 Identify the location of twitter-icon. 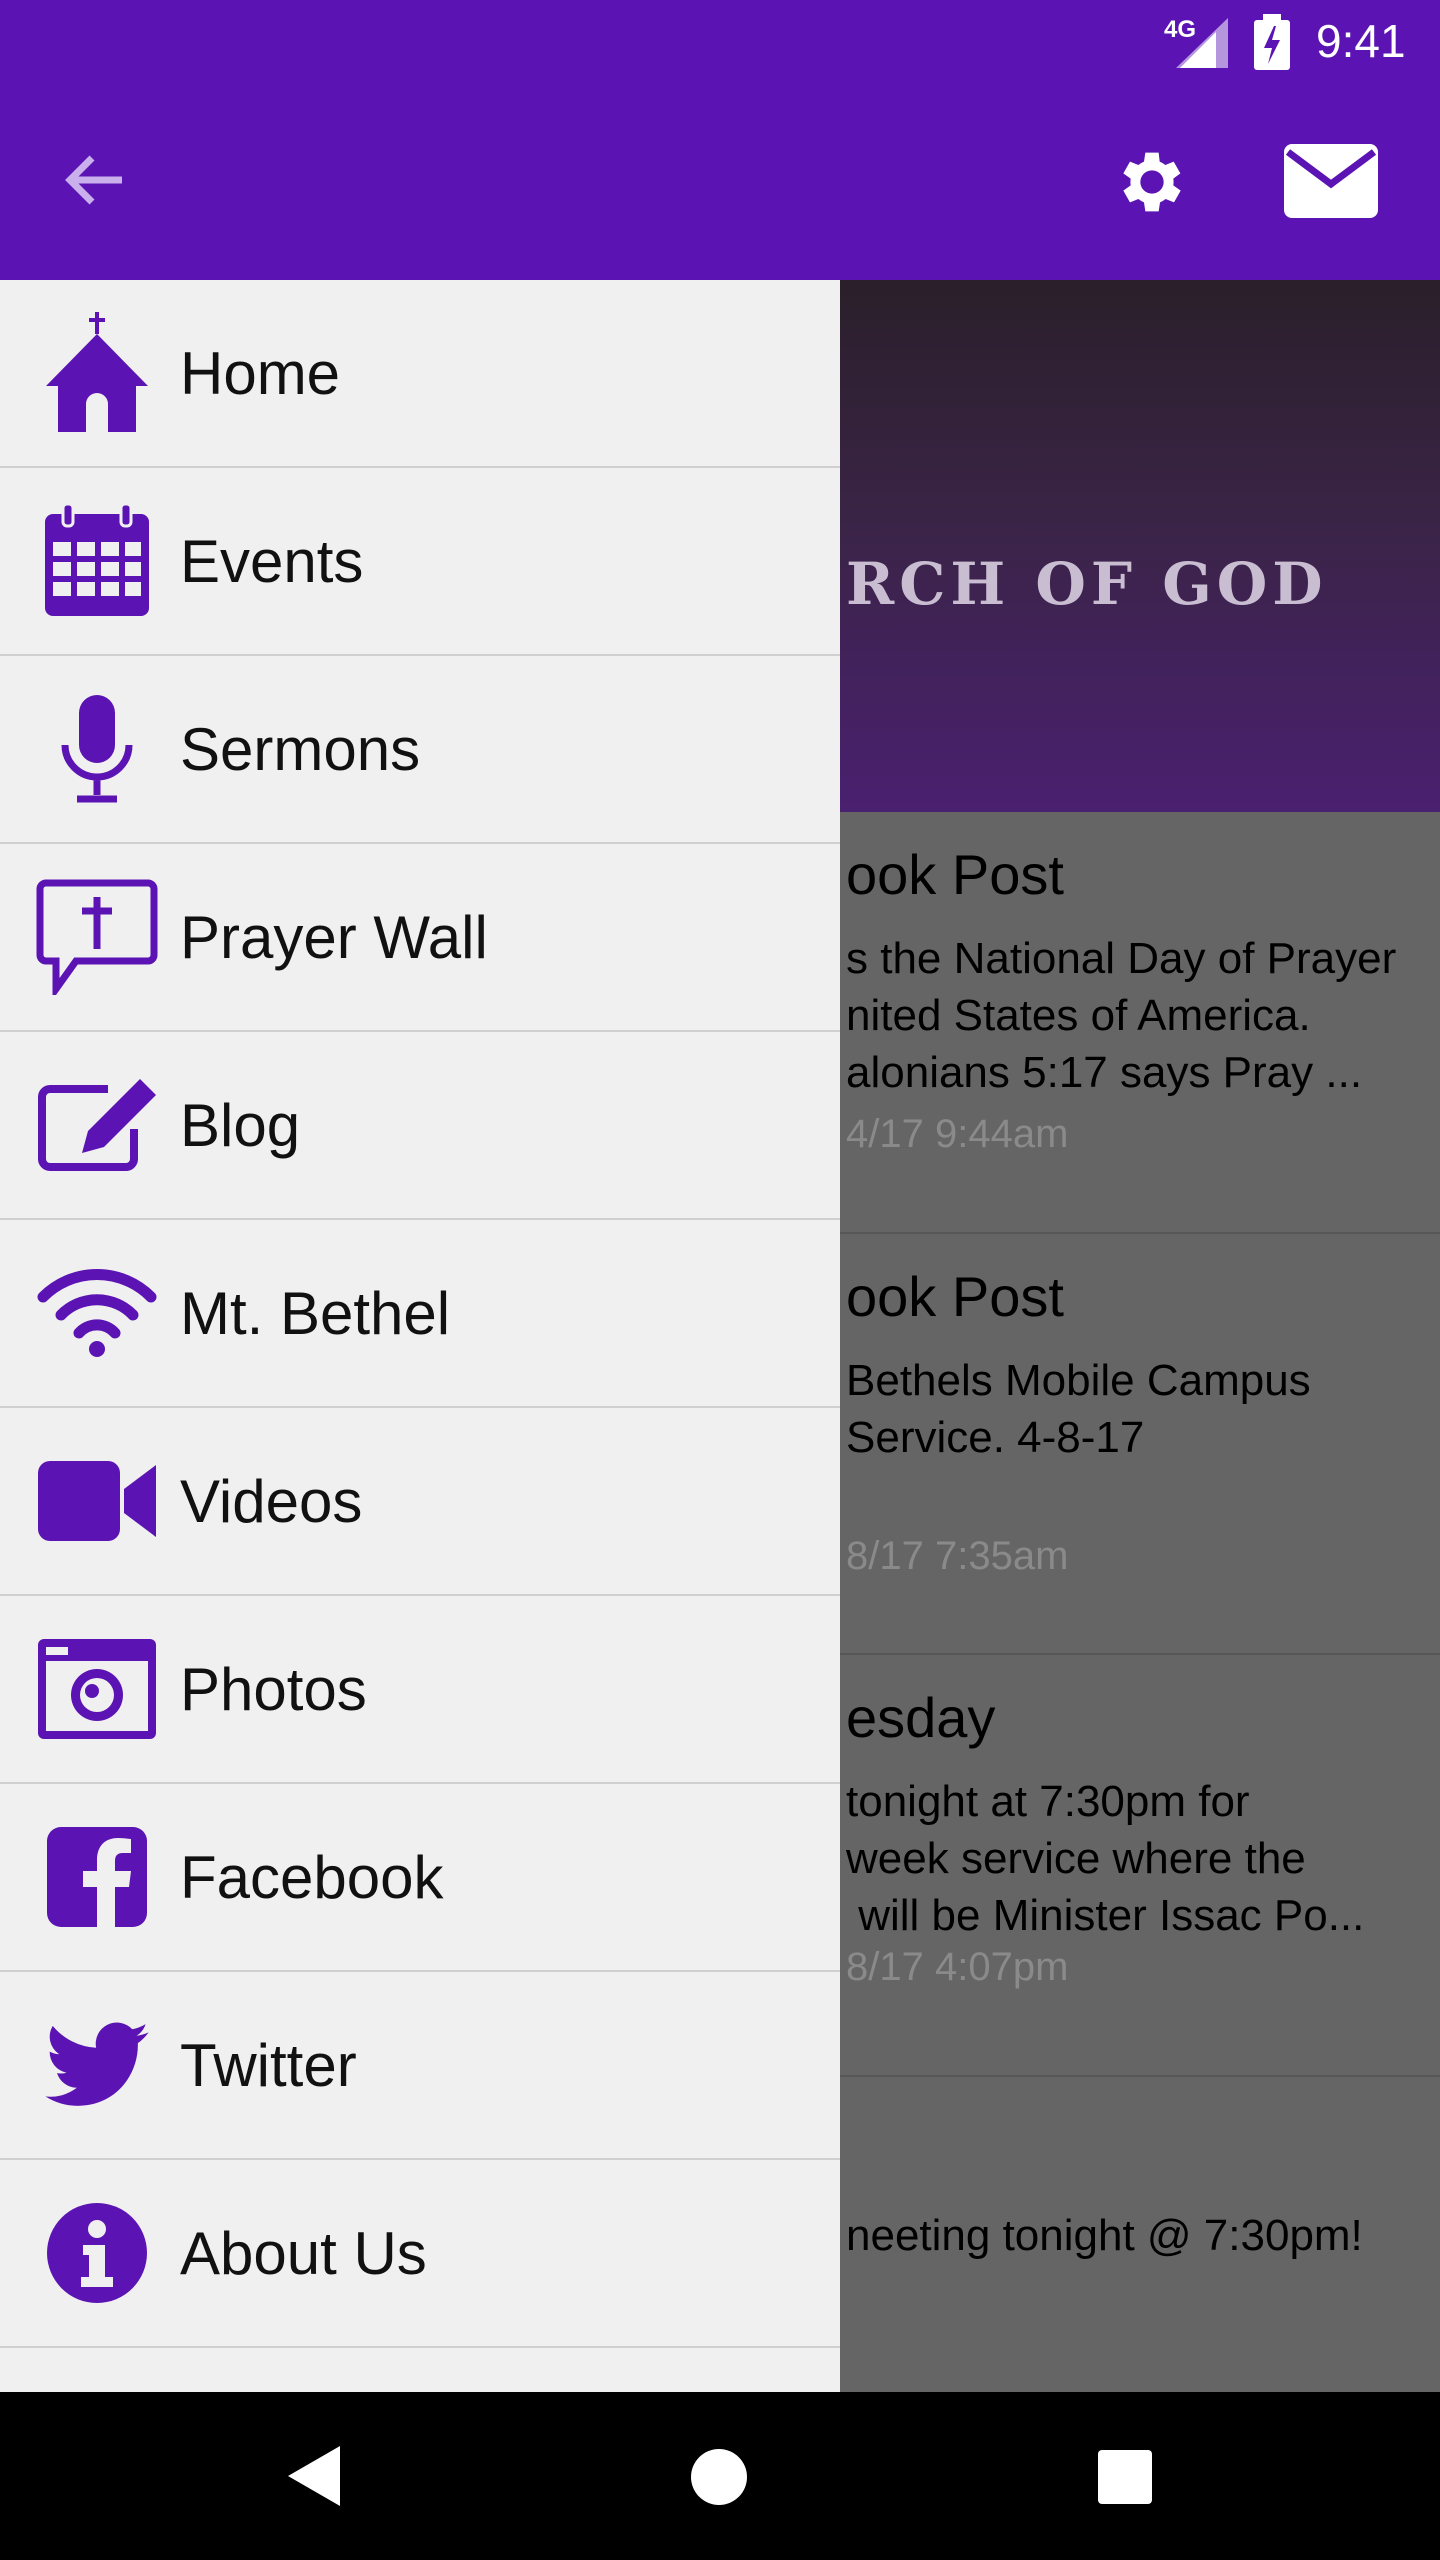
(97, 2064).